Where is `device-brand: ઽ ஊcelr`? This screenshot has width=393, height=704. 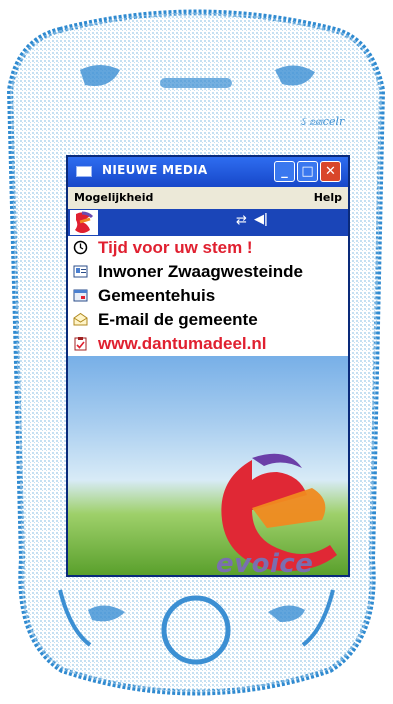
device-brand: ઽ ஊcelr is located at coordinates (322, 121).